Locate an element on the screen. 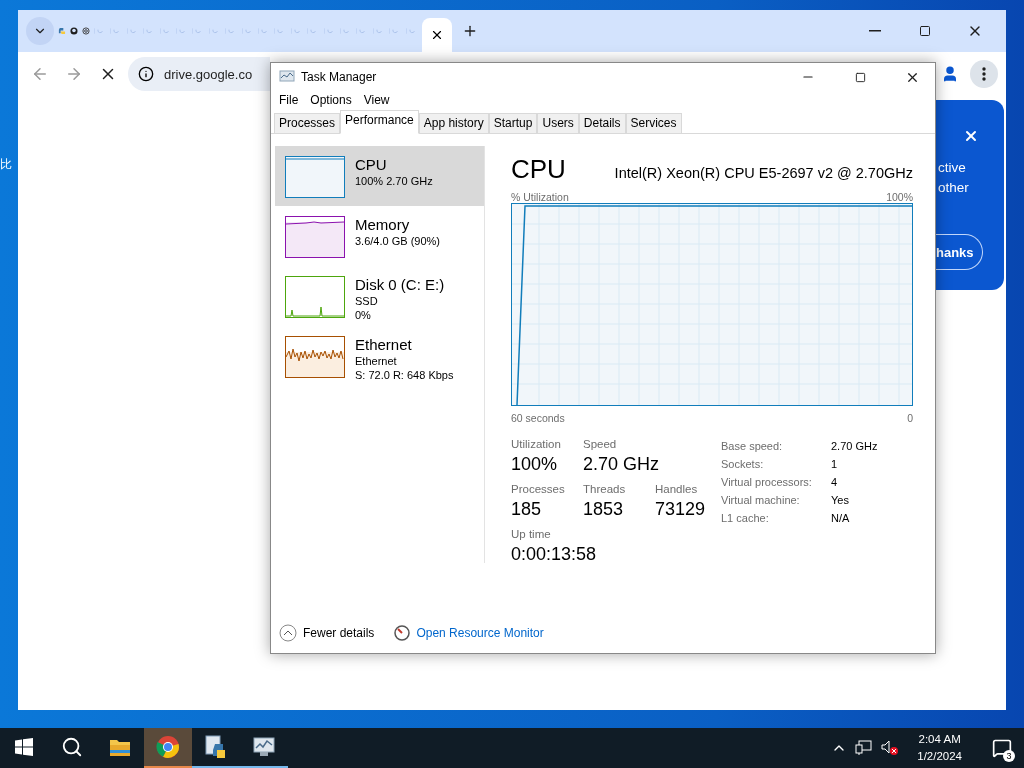 This screenshot has height=768, width=1024. stat-label: Up time is located at coordinates (531, 534).